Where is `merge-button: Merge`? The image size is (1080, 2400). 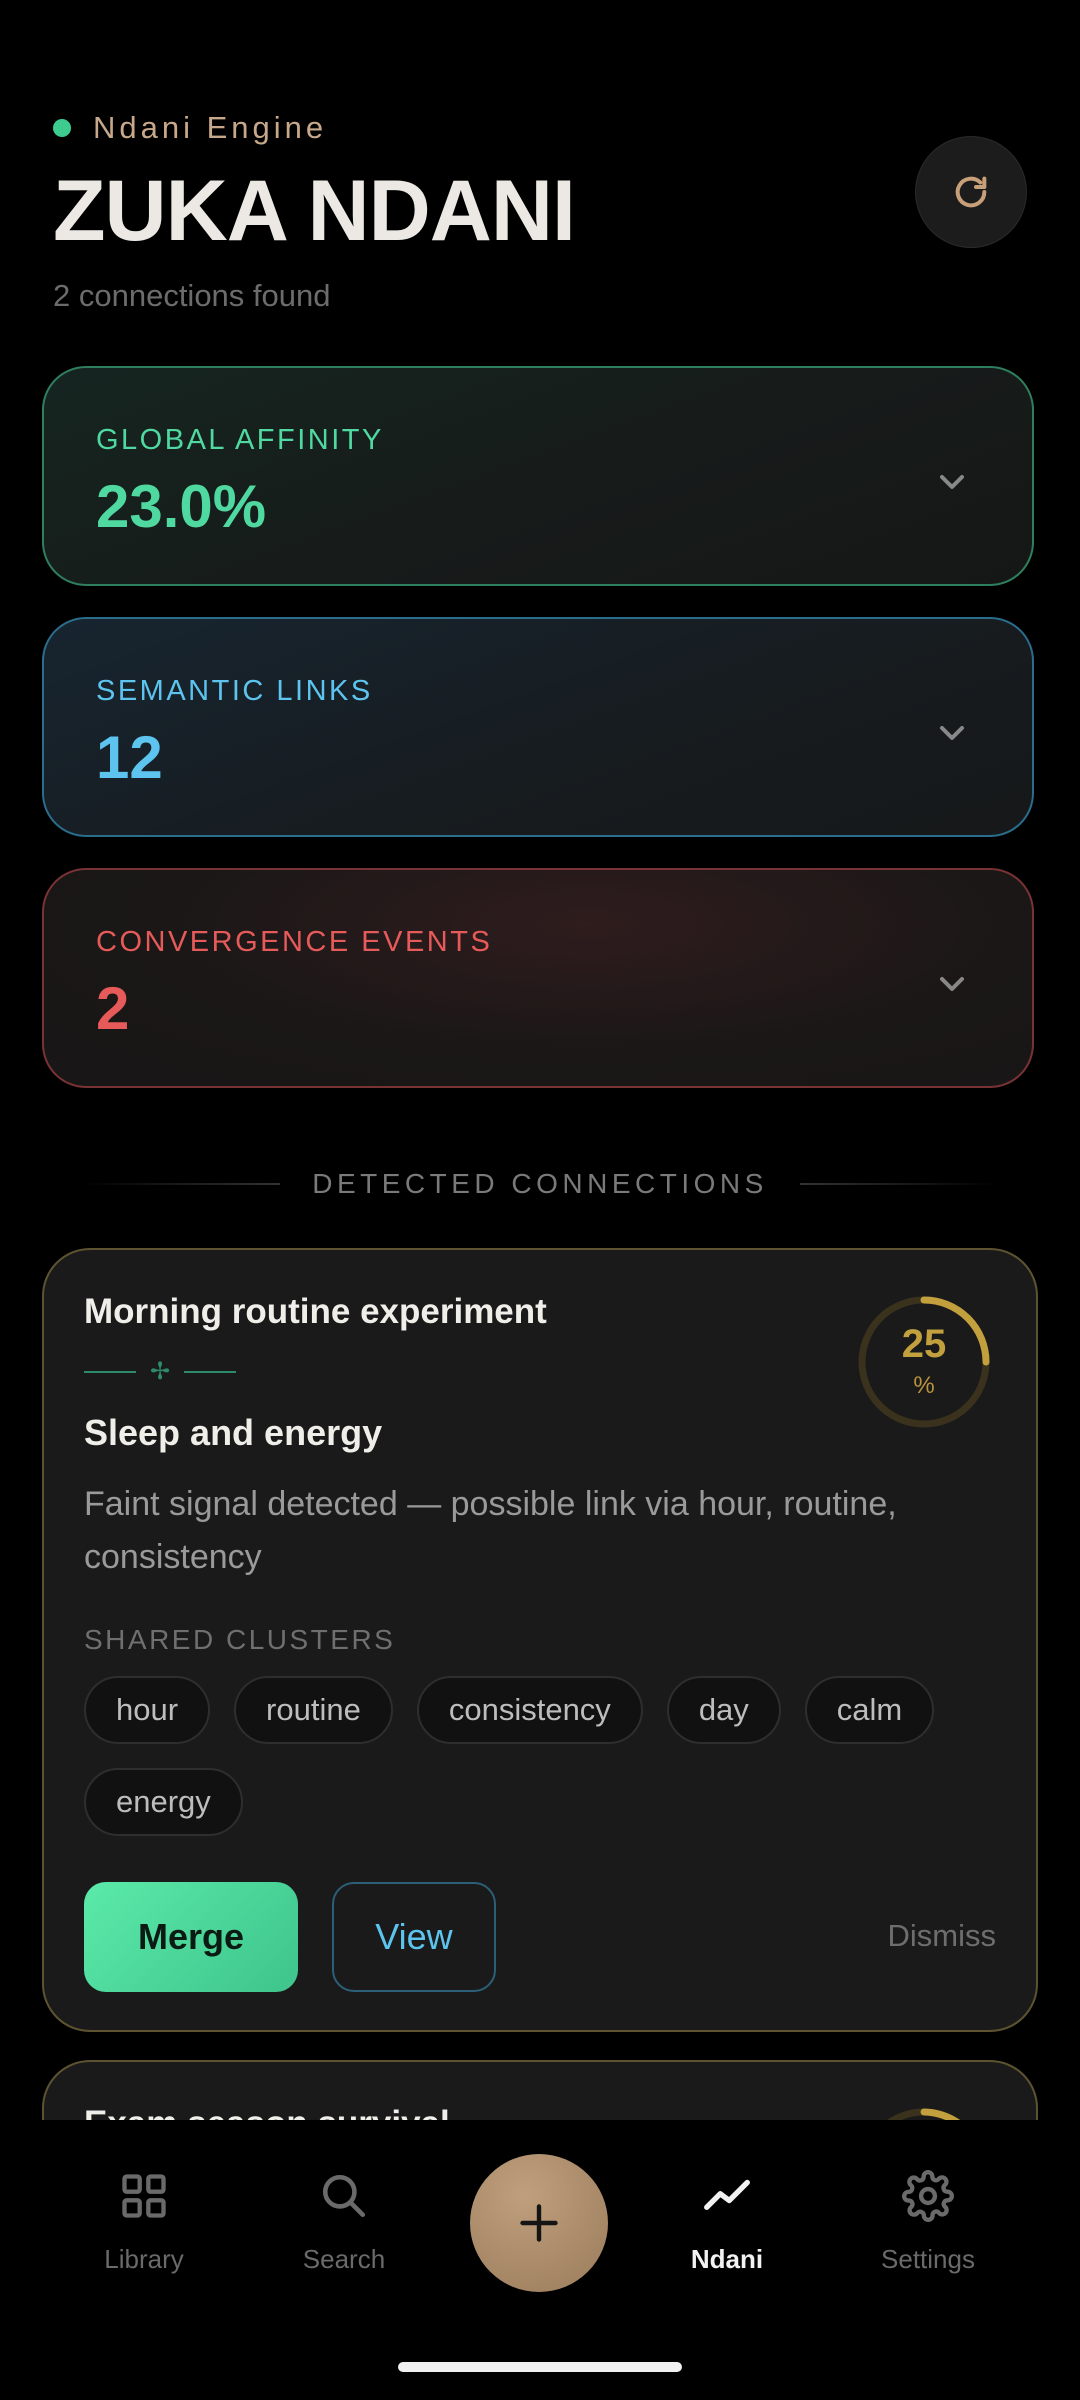
merge-button: Merge is located at coordinates (191, 1937).